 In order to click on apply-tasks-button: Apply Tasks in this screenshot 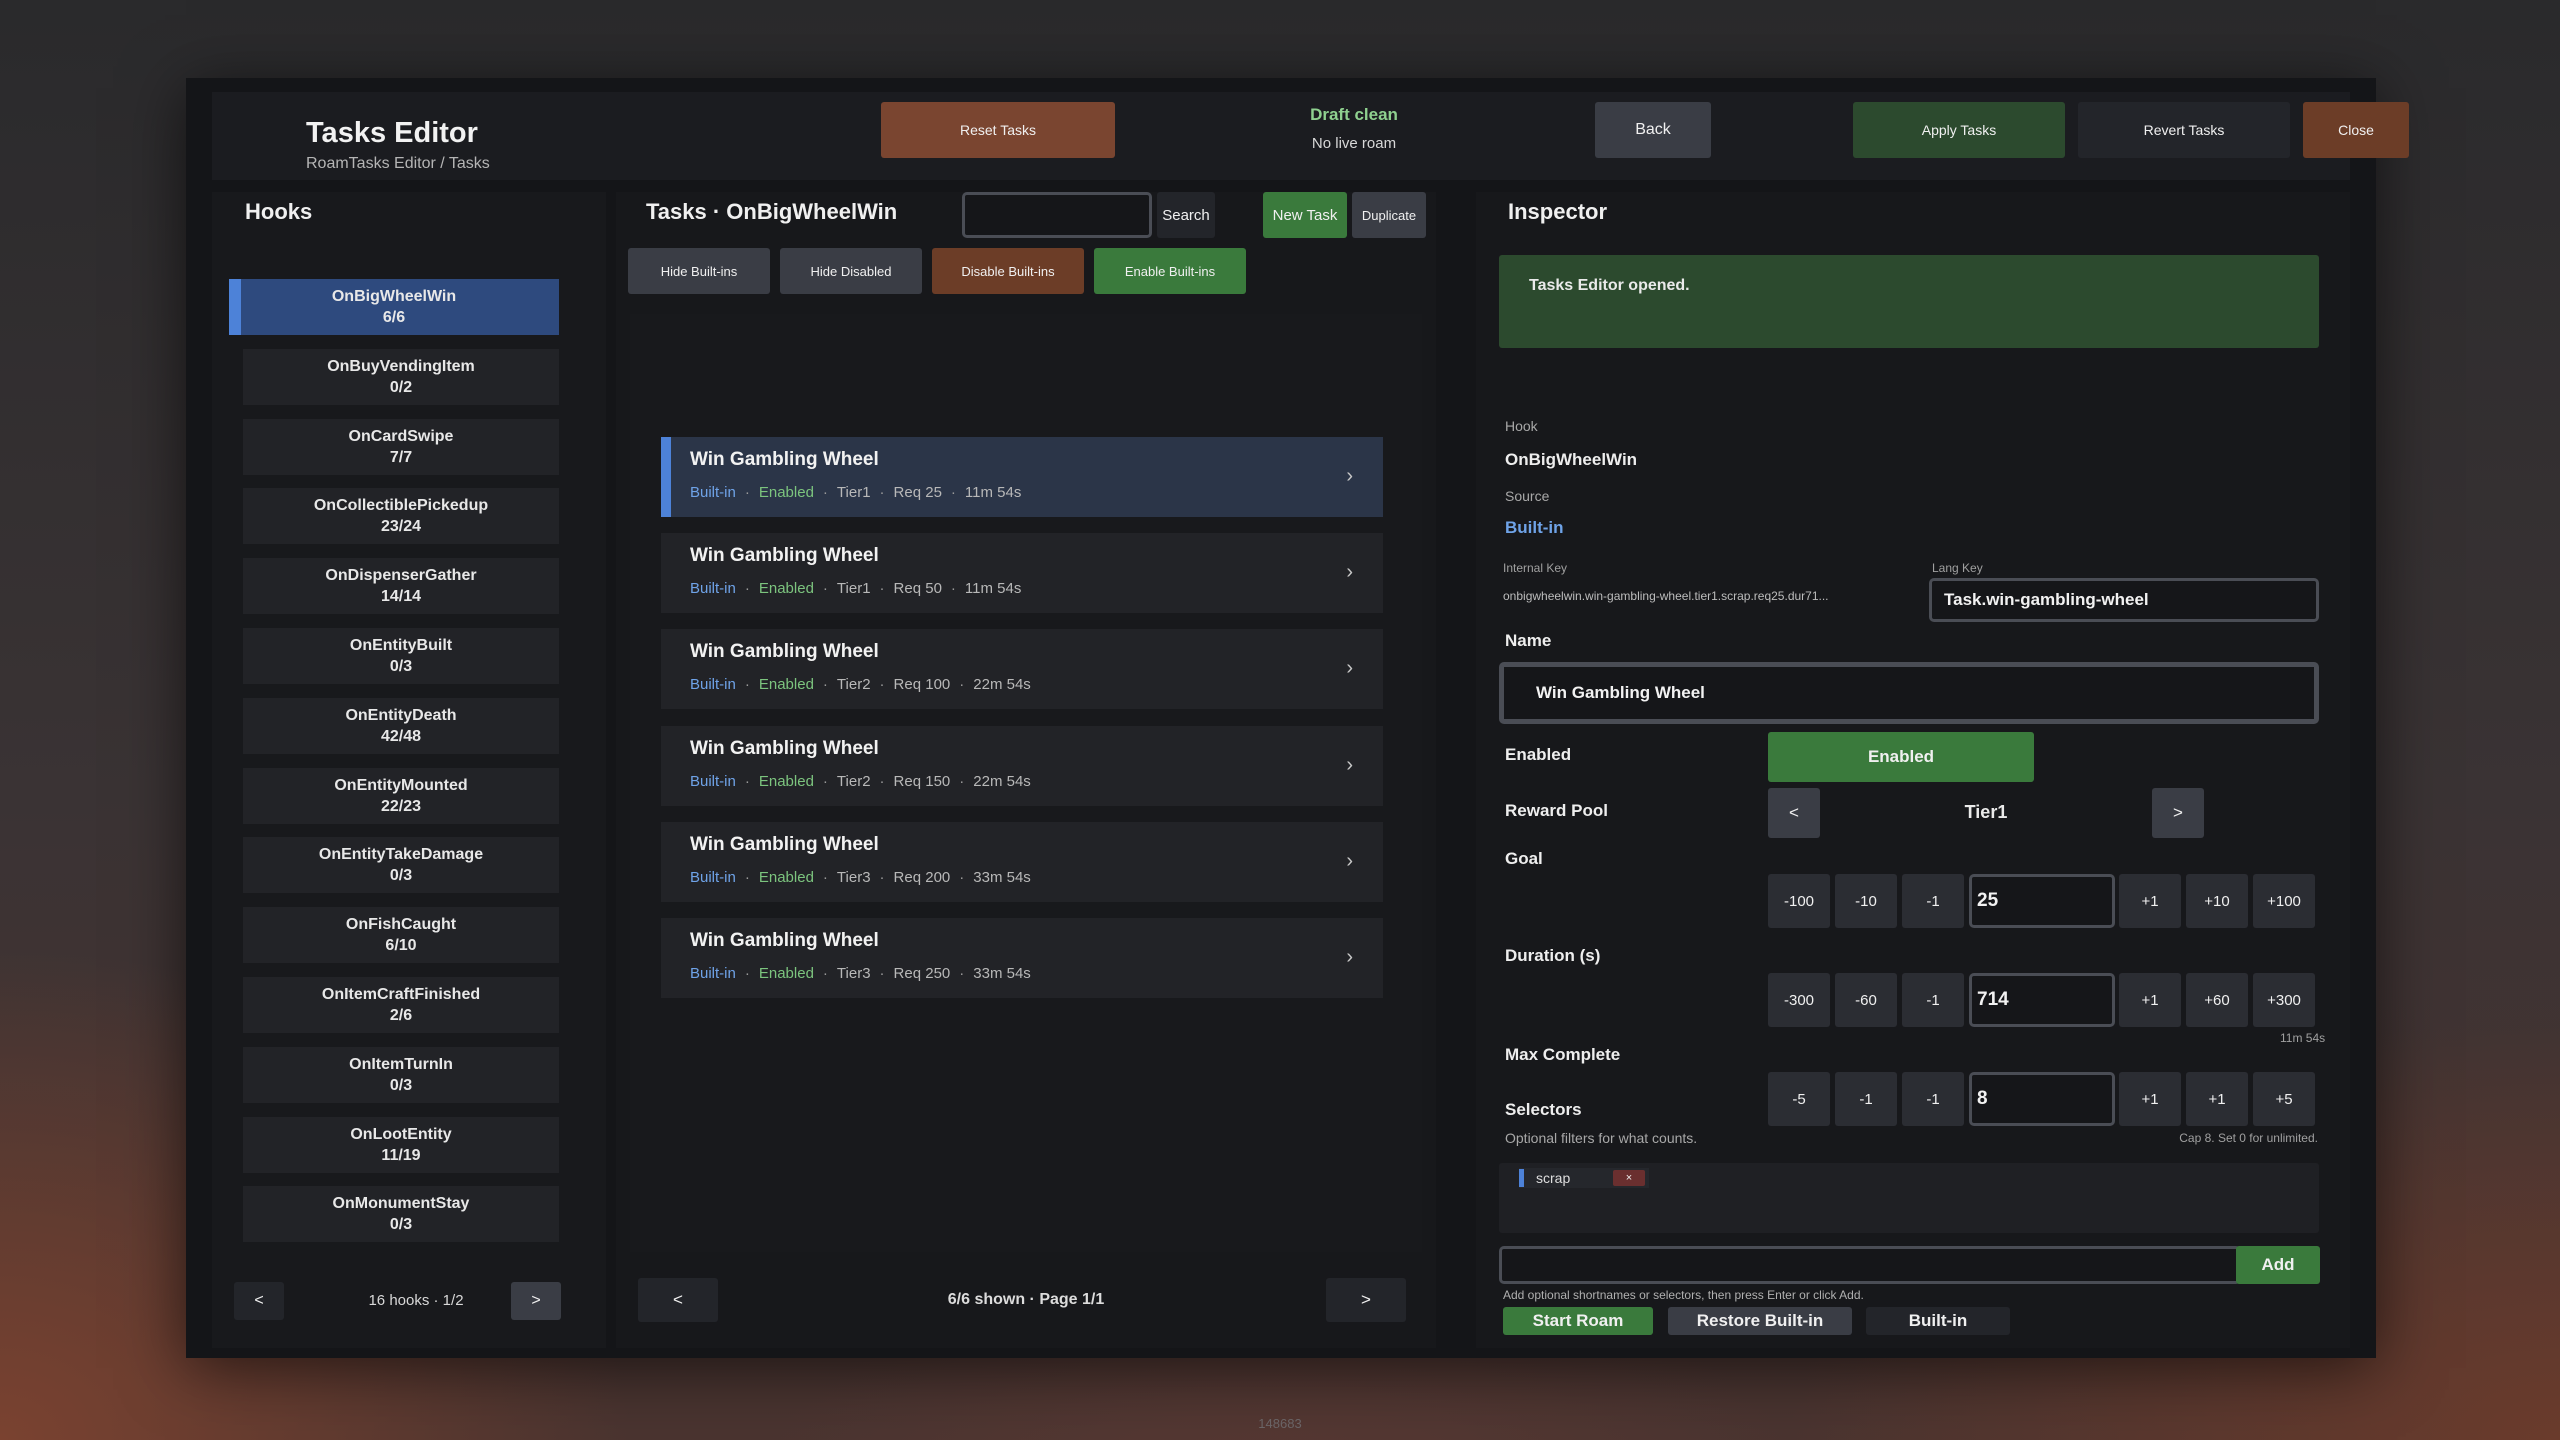, I will do `click(1959, 130)`.